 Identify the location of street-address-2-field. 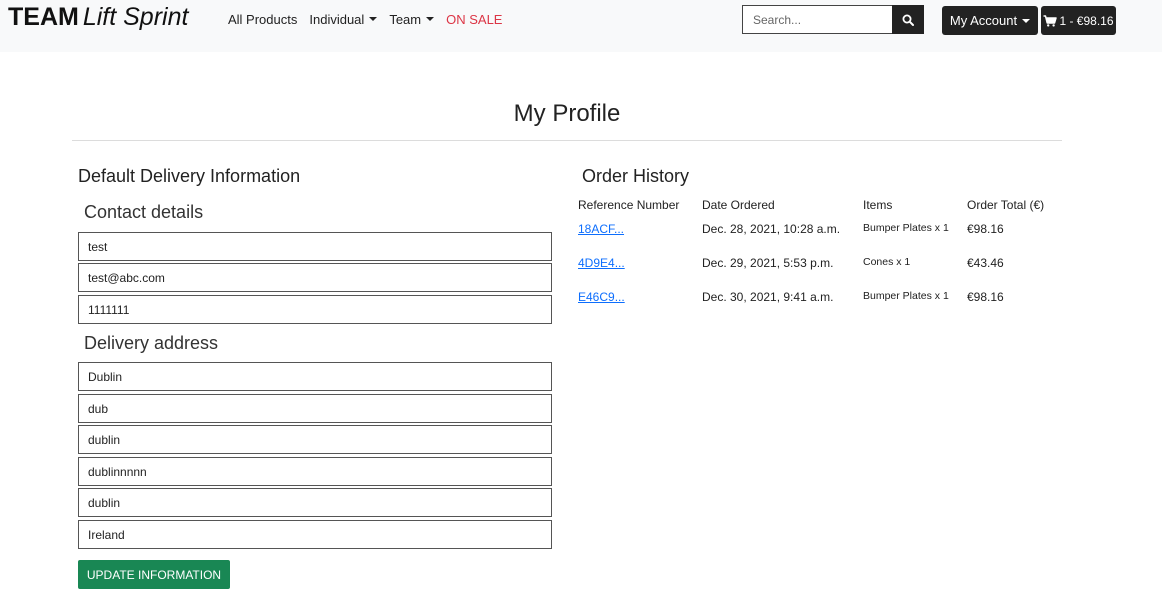
(315, 408).